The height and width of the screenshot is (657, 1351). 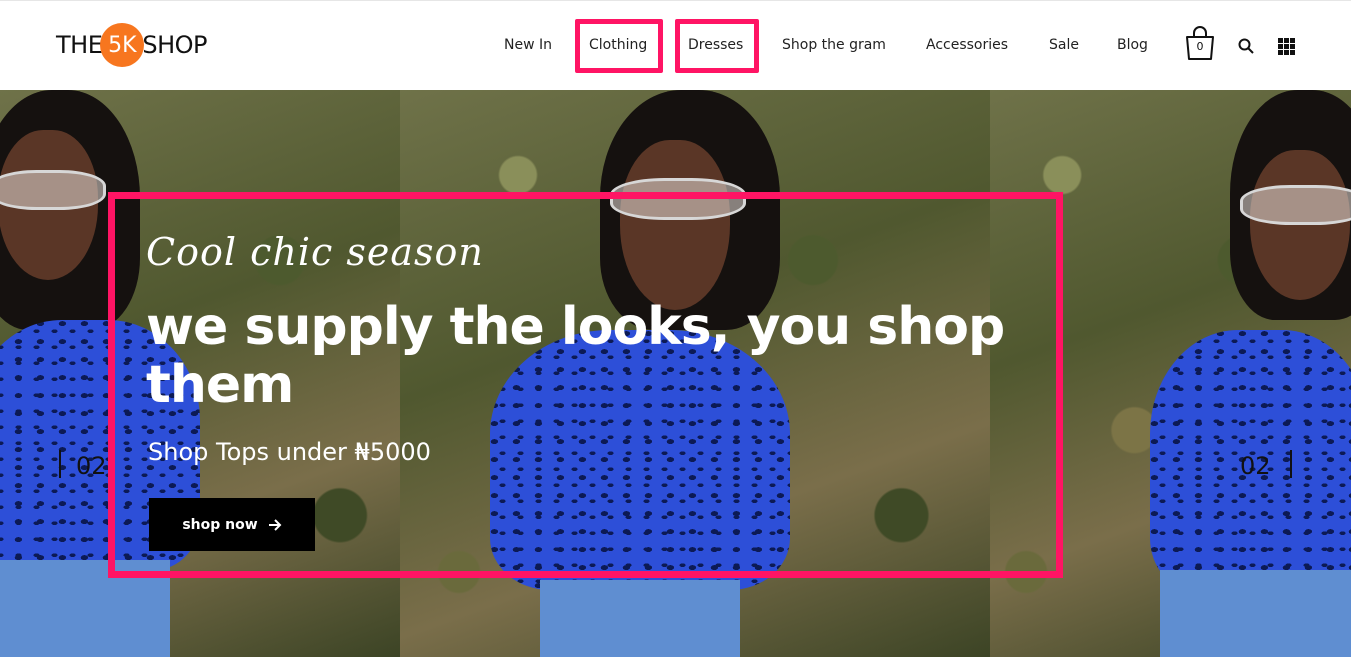 What do you see at coordinates (1291, 464) in the screenshot?
I see `slide-indicator-bar-right` at bounding box center [1291, 464].